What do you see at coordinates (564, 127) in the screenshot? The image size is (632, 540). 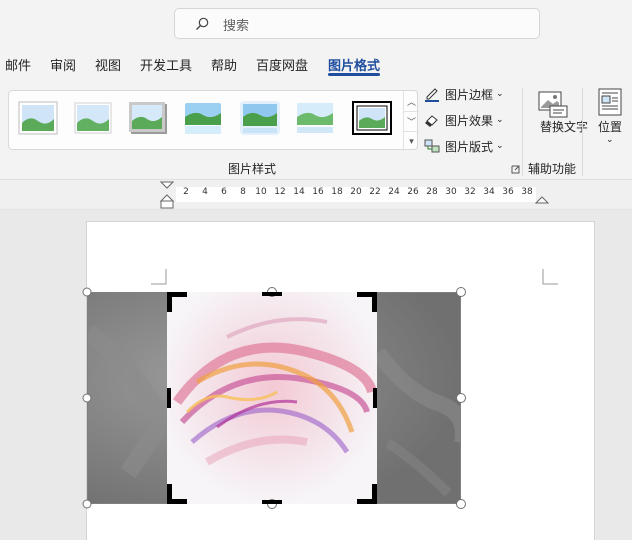 I see `alt-text-label: 替换文字` at bounding box center [564, 127].